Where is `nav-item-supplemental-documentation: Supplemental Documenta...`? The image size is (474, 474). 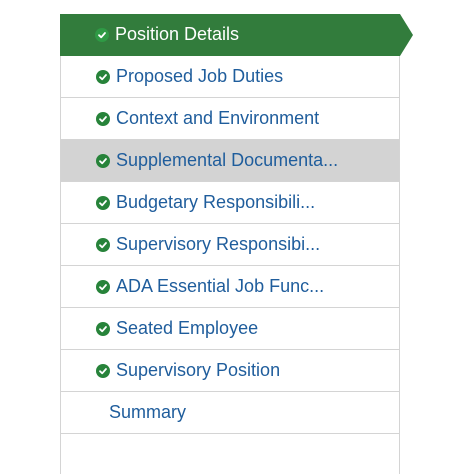 nav-item-supplemental-documentation: Supplemental Documenta... is located at coordinates (230, 161).